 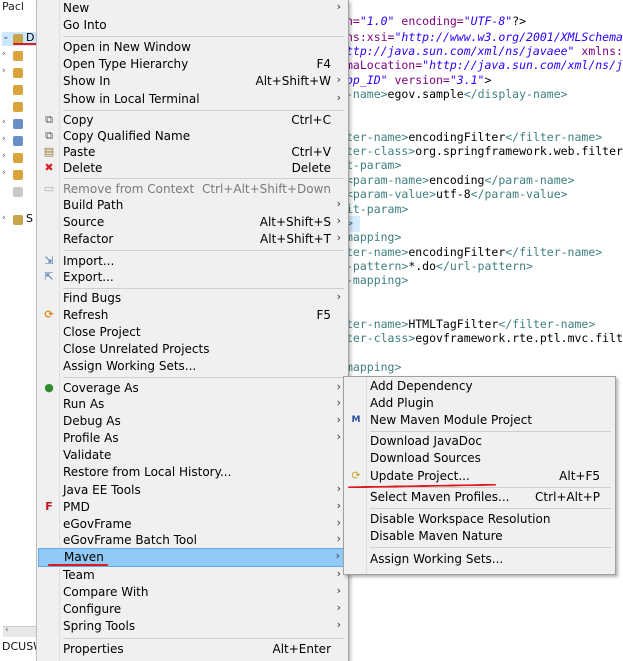 I want to click on menu-item-configure: Configure ›, so click(x=192, y=609).